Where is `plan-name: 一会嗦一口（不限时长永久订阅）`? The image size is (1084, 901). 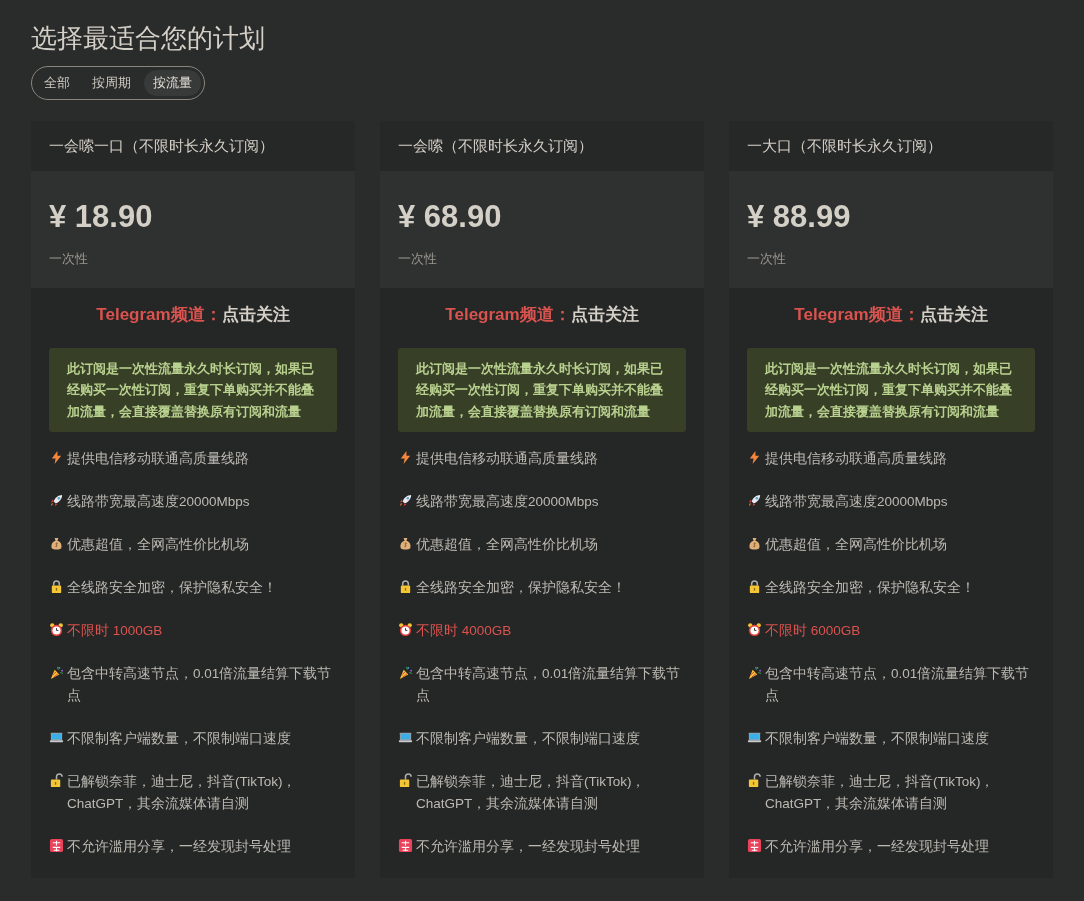 plan-name: 一会嗦一口（不限时长永久订阅） is located at coordinates (161, 145).